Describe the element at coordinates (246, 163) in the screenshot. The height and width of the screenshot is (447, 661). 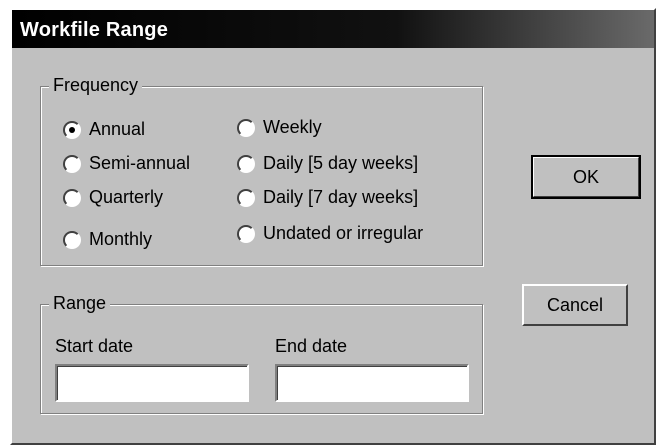
I see `radio-daily-5-circle` at that location.